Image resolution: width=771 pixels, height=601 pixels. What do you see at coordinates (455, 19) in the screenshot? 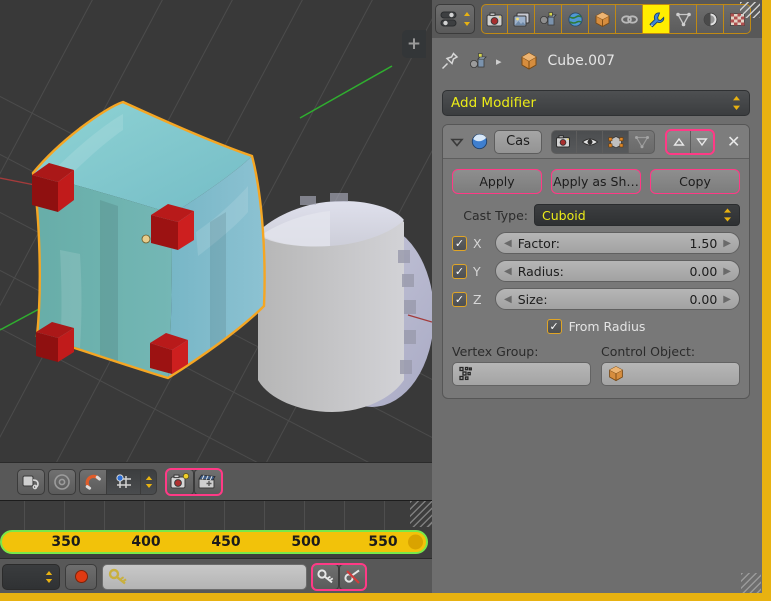
I see `editor-type-selector` at bounding box center [455, 19].